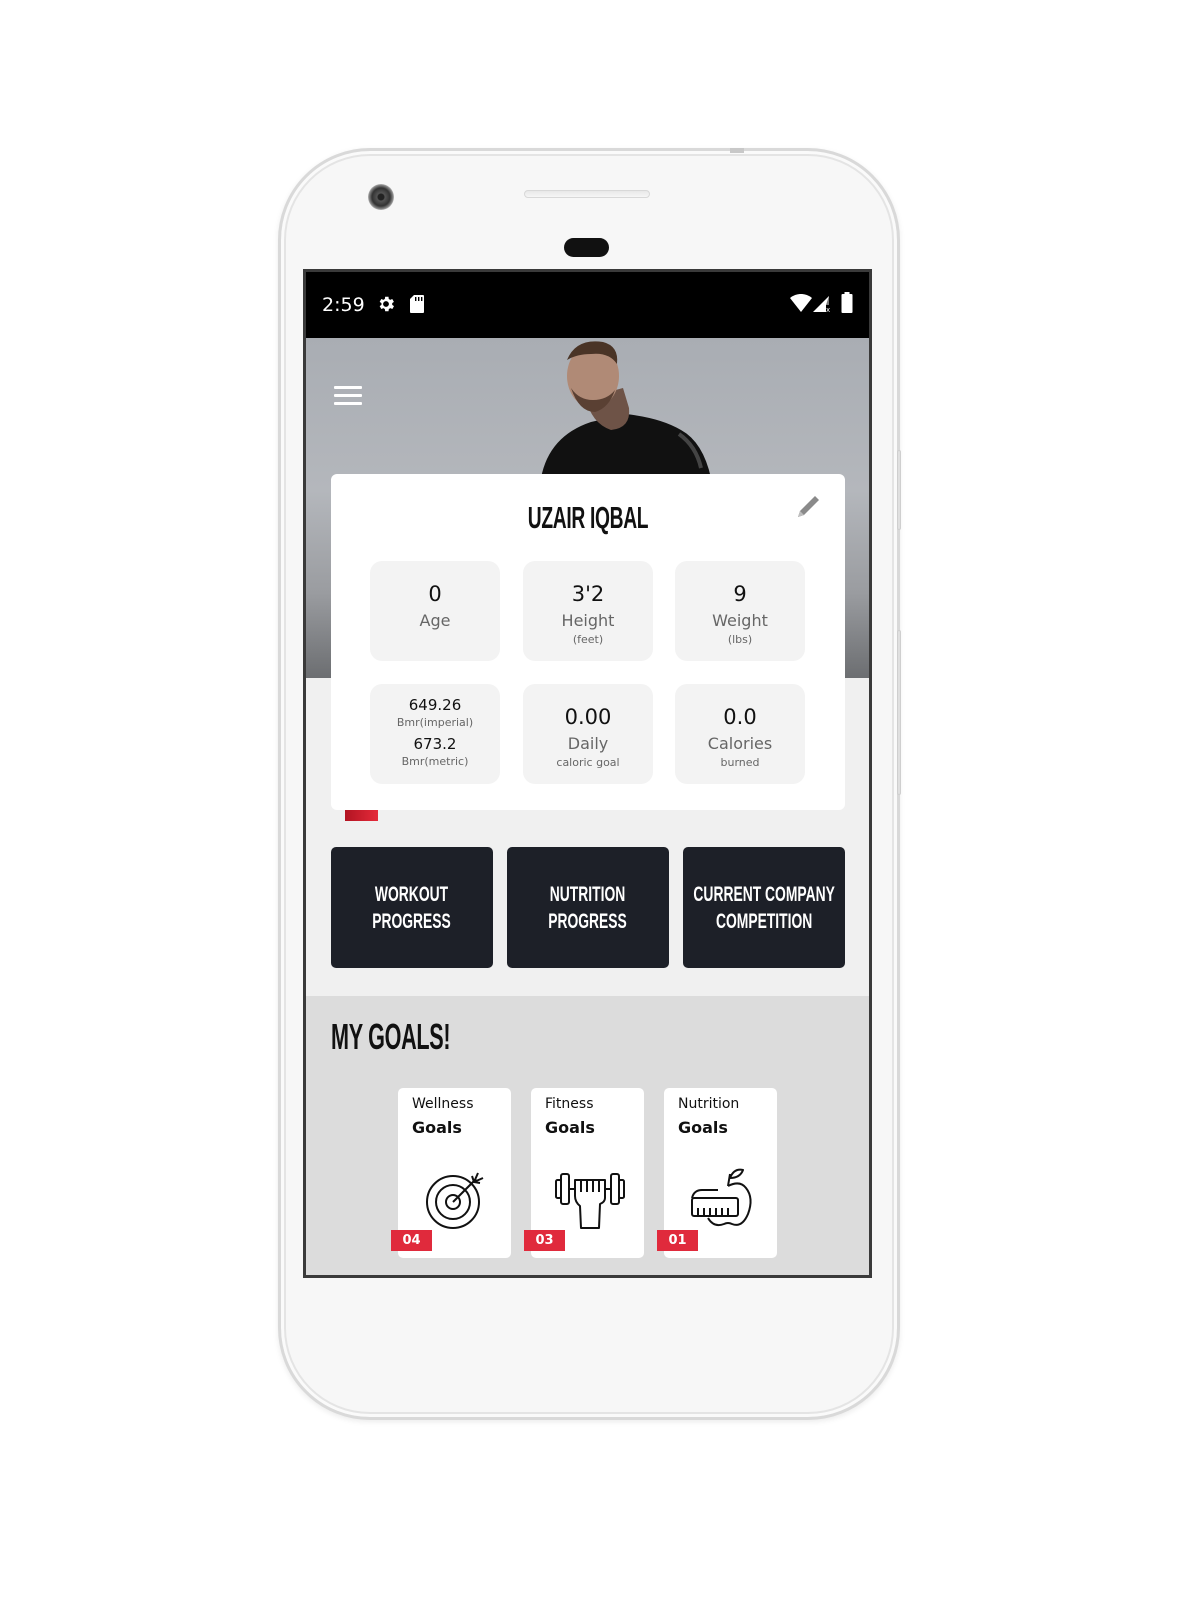 Image resolution: width=1200 pixels, height=1600 pixels. I want to click on sd-card-icon, so click(417, 306).